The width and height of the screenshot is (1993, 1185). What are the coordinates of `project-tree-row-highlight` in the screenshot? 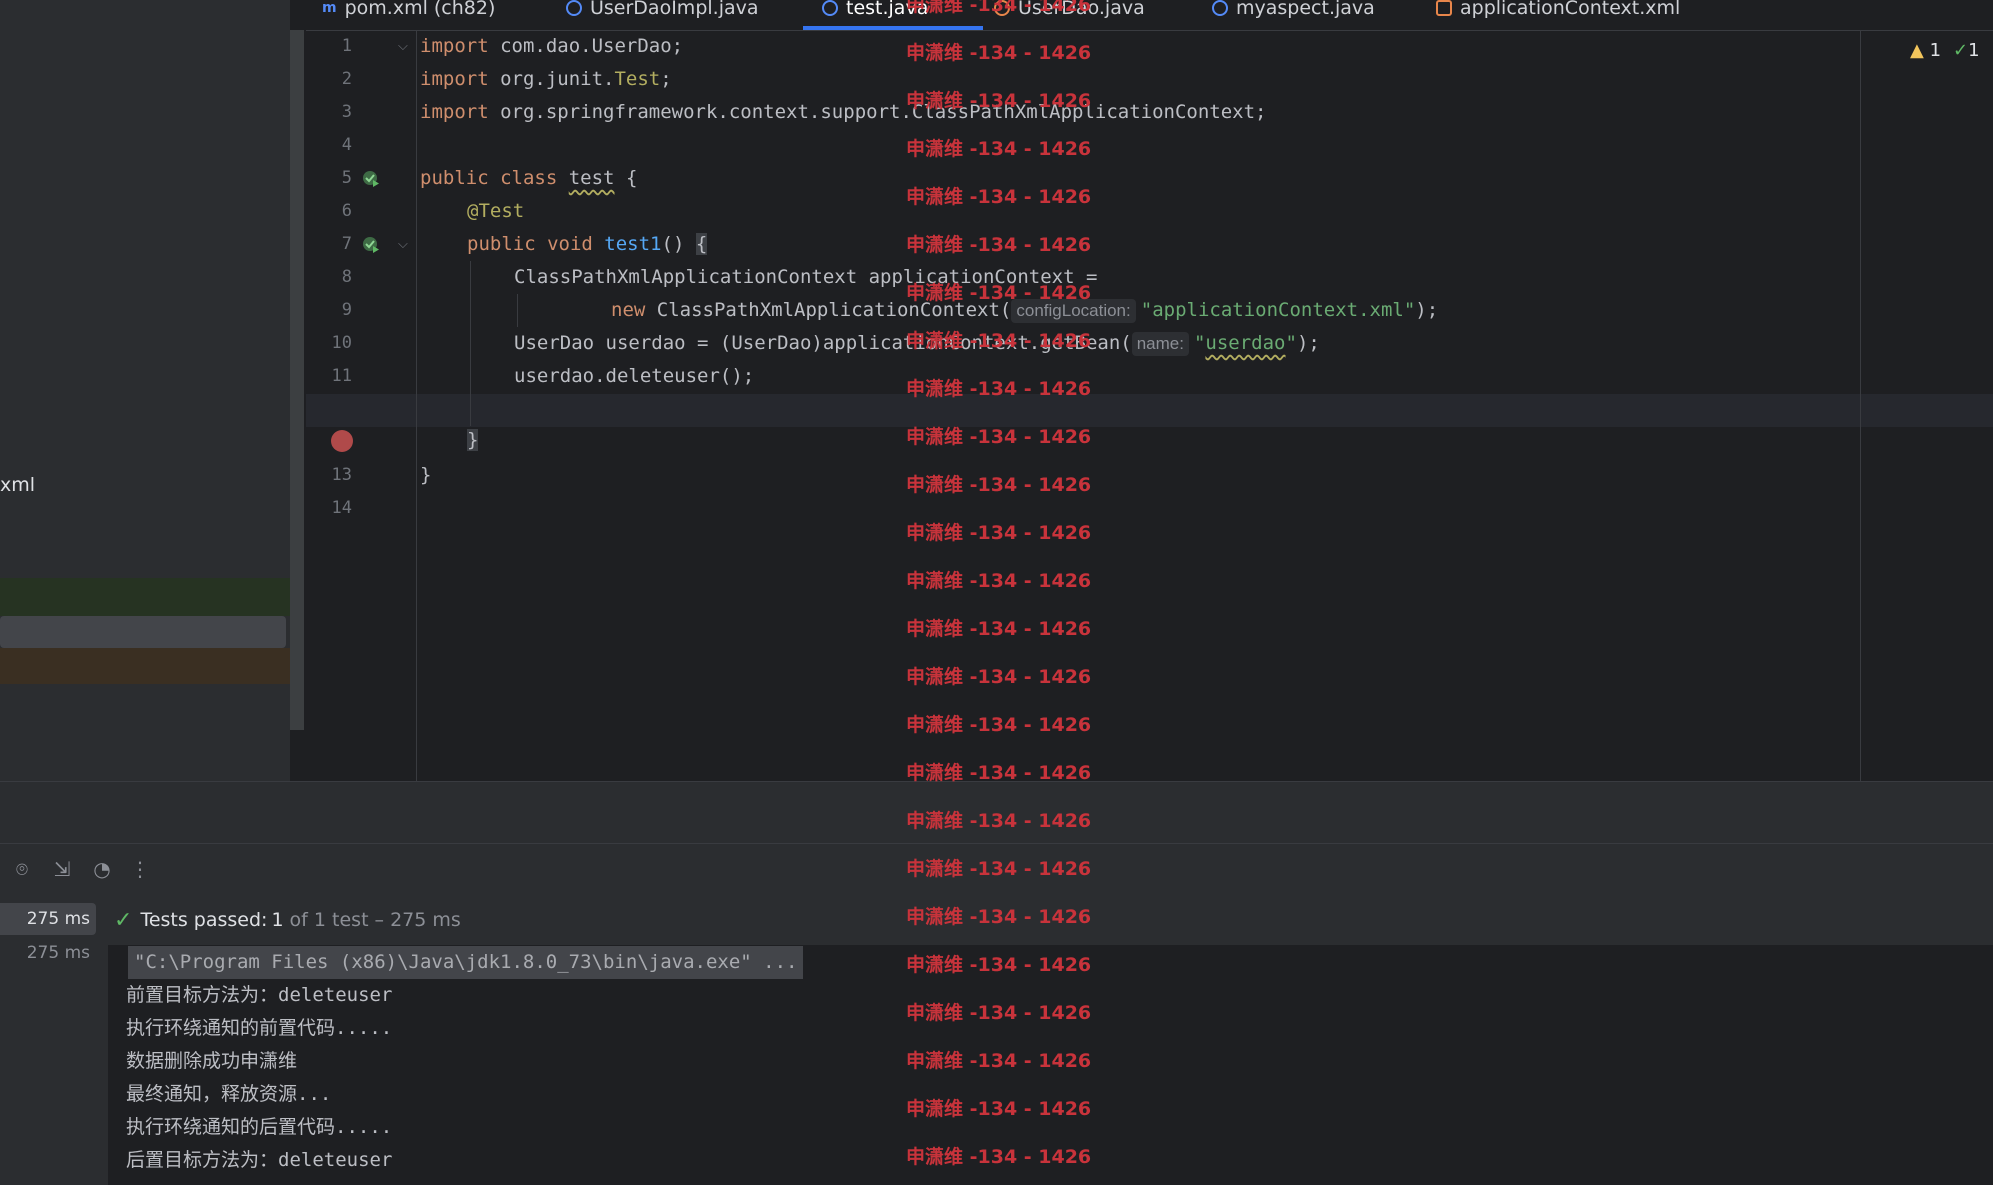 It's located at (152, 597).